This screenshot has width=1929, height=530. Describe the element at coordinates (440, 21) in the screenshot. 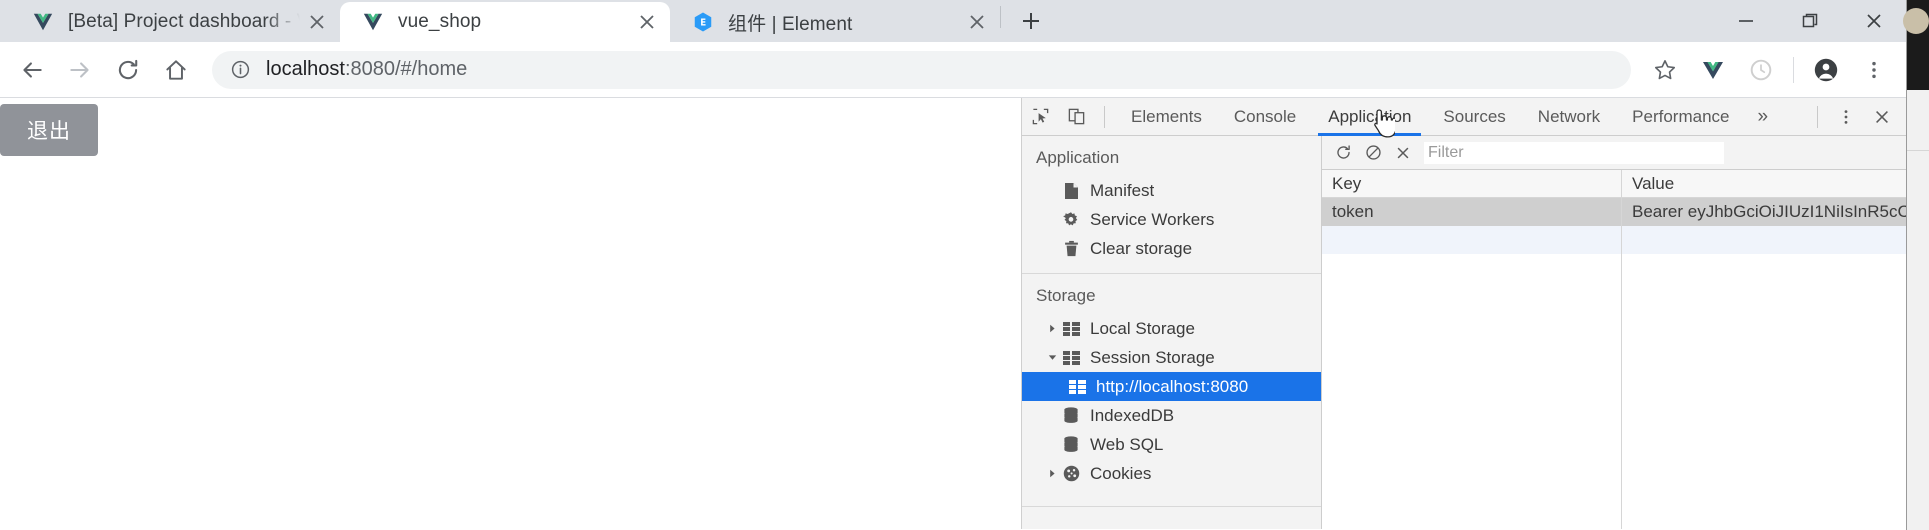

I see `browser-tab-title: vue_shop` at that location.